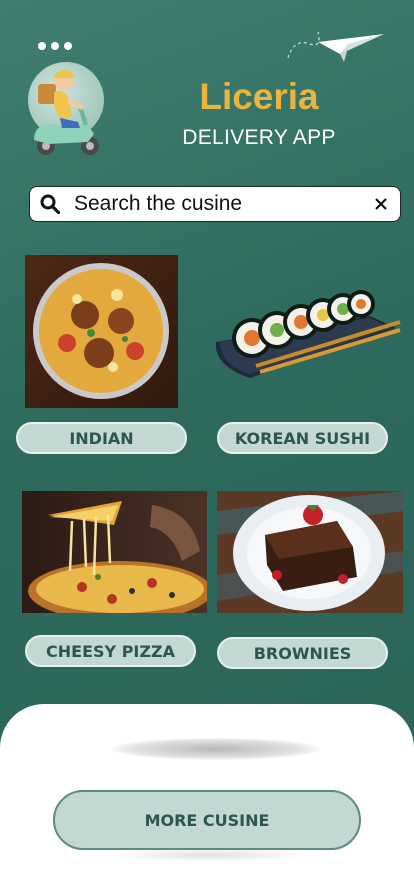 The width and height of the screenshot is (414, 896). Describe the element at coordinates (110, 651) in the screenshot. I see `cheesy-pizza-cuisine-button: CHEESY PIZZA` at that location.